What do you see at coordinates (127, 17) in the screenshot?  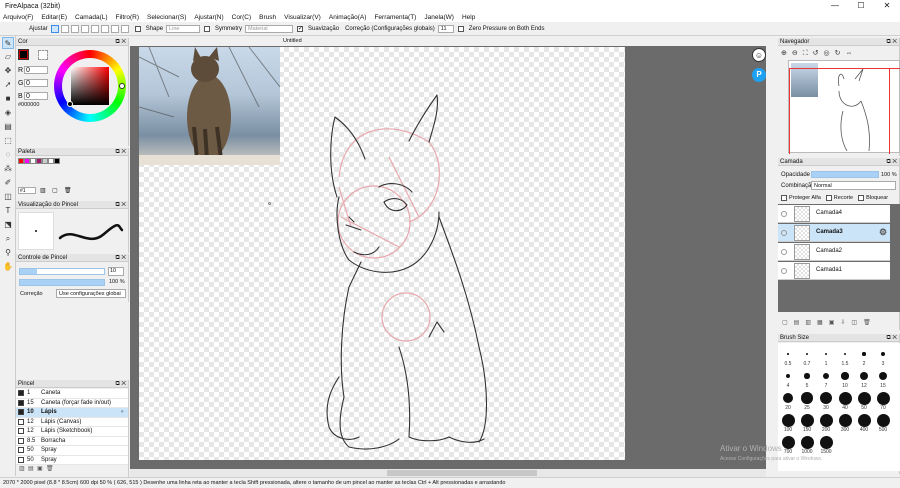 I see `menu-filter: Filtro(R)` at bounding box center [127, 17].